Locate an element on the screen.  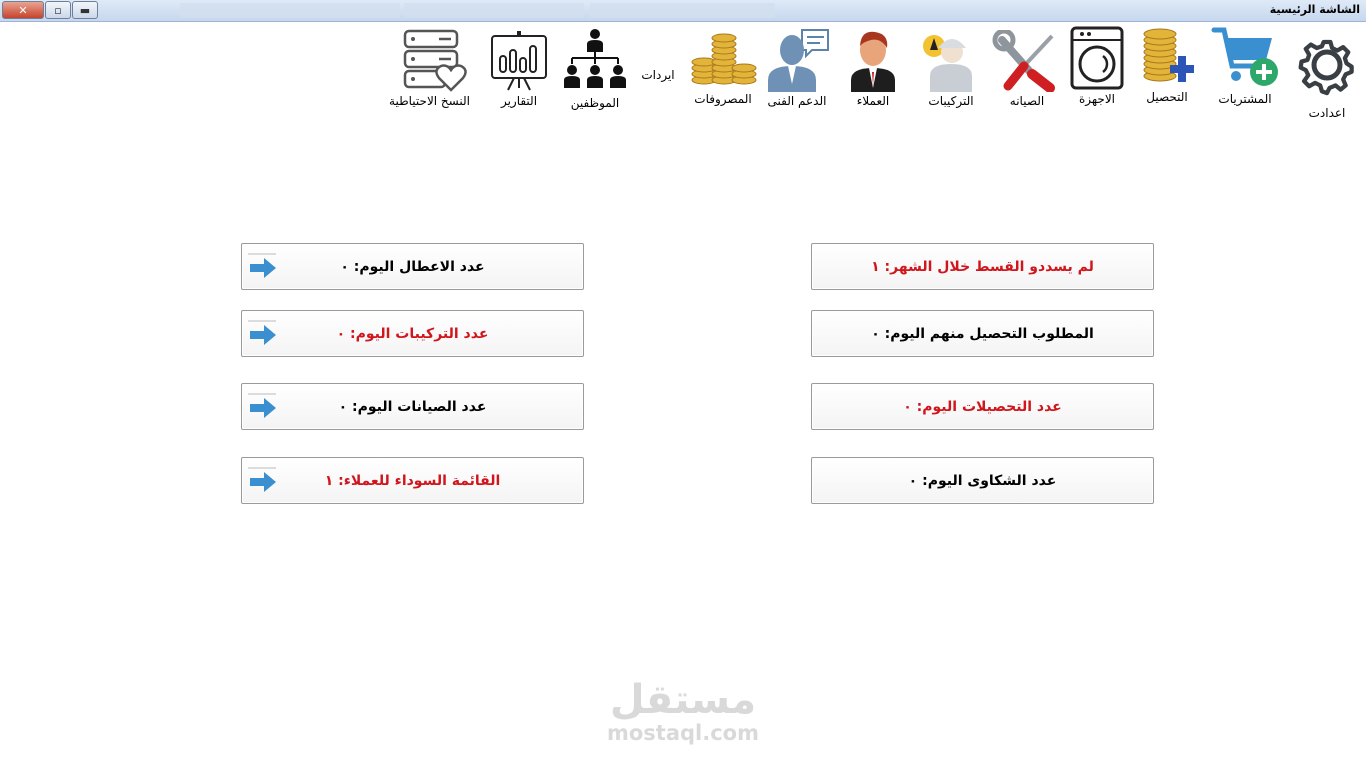
title-bar: ✕ ▫ ▬ الشاشة الرئيسية is located at coordinates (683, 11).